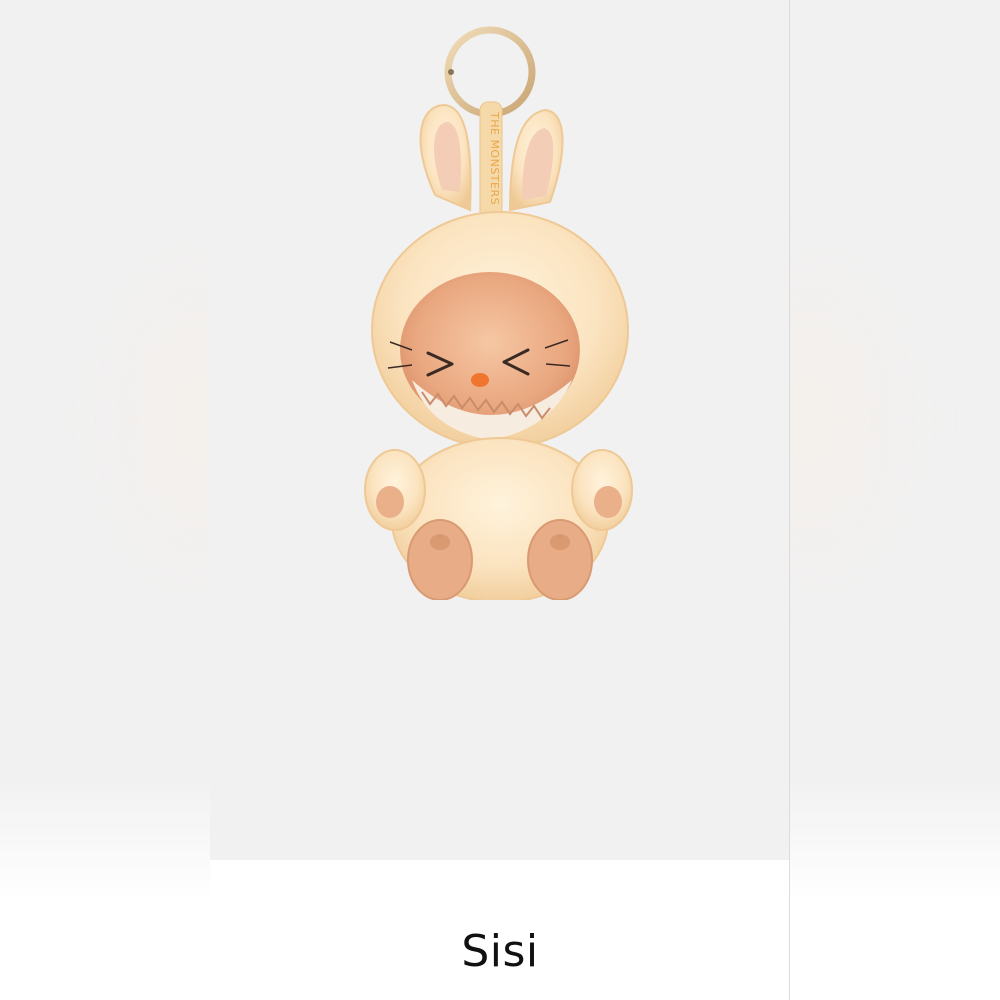 The height and width of the screenshot is (1000, 1000). What do you see at coordinates (789, 500) in the screenshot?
I see `divider-line` at bounding box center [789, 500].